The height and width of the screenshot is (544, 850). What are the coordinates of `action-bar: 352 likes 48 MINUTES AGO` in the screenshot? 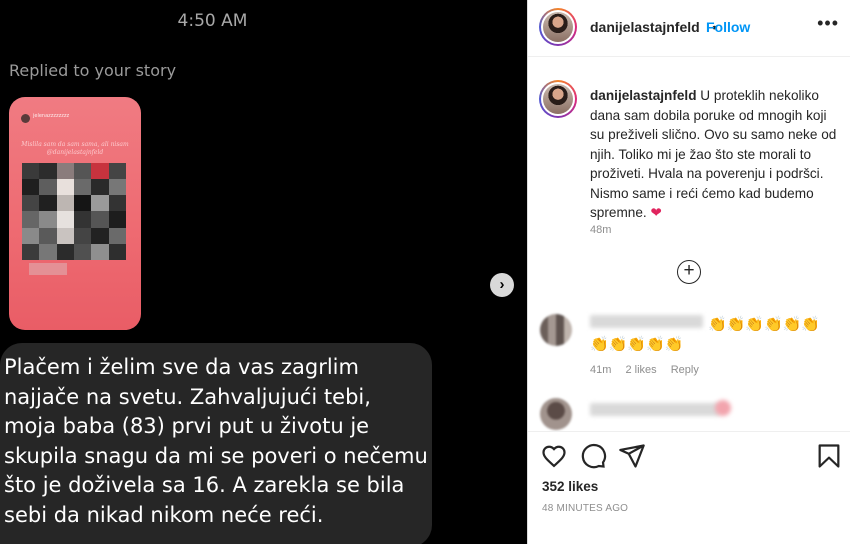 It's located at (689, 487).